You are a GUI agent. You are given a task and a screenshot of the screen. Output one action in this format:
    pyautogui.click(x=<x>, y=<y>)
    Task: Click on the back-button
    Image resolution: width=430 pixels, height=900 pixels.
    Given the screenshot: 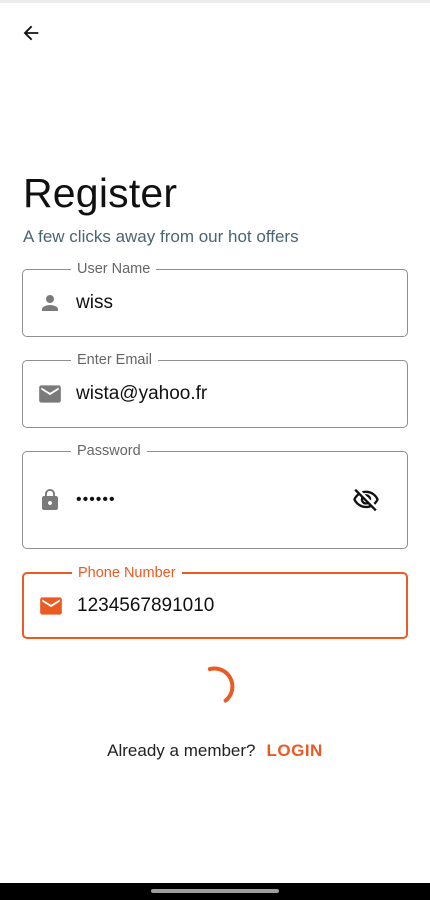 What is the action you would take?
    pyautogui.click(x=31, y=33)
    